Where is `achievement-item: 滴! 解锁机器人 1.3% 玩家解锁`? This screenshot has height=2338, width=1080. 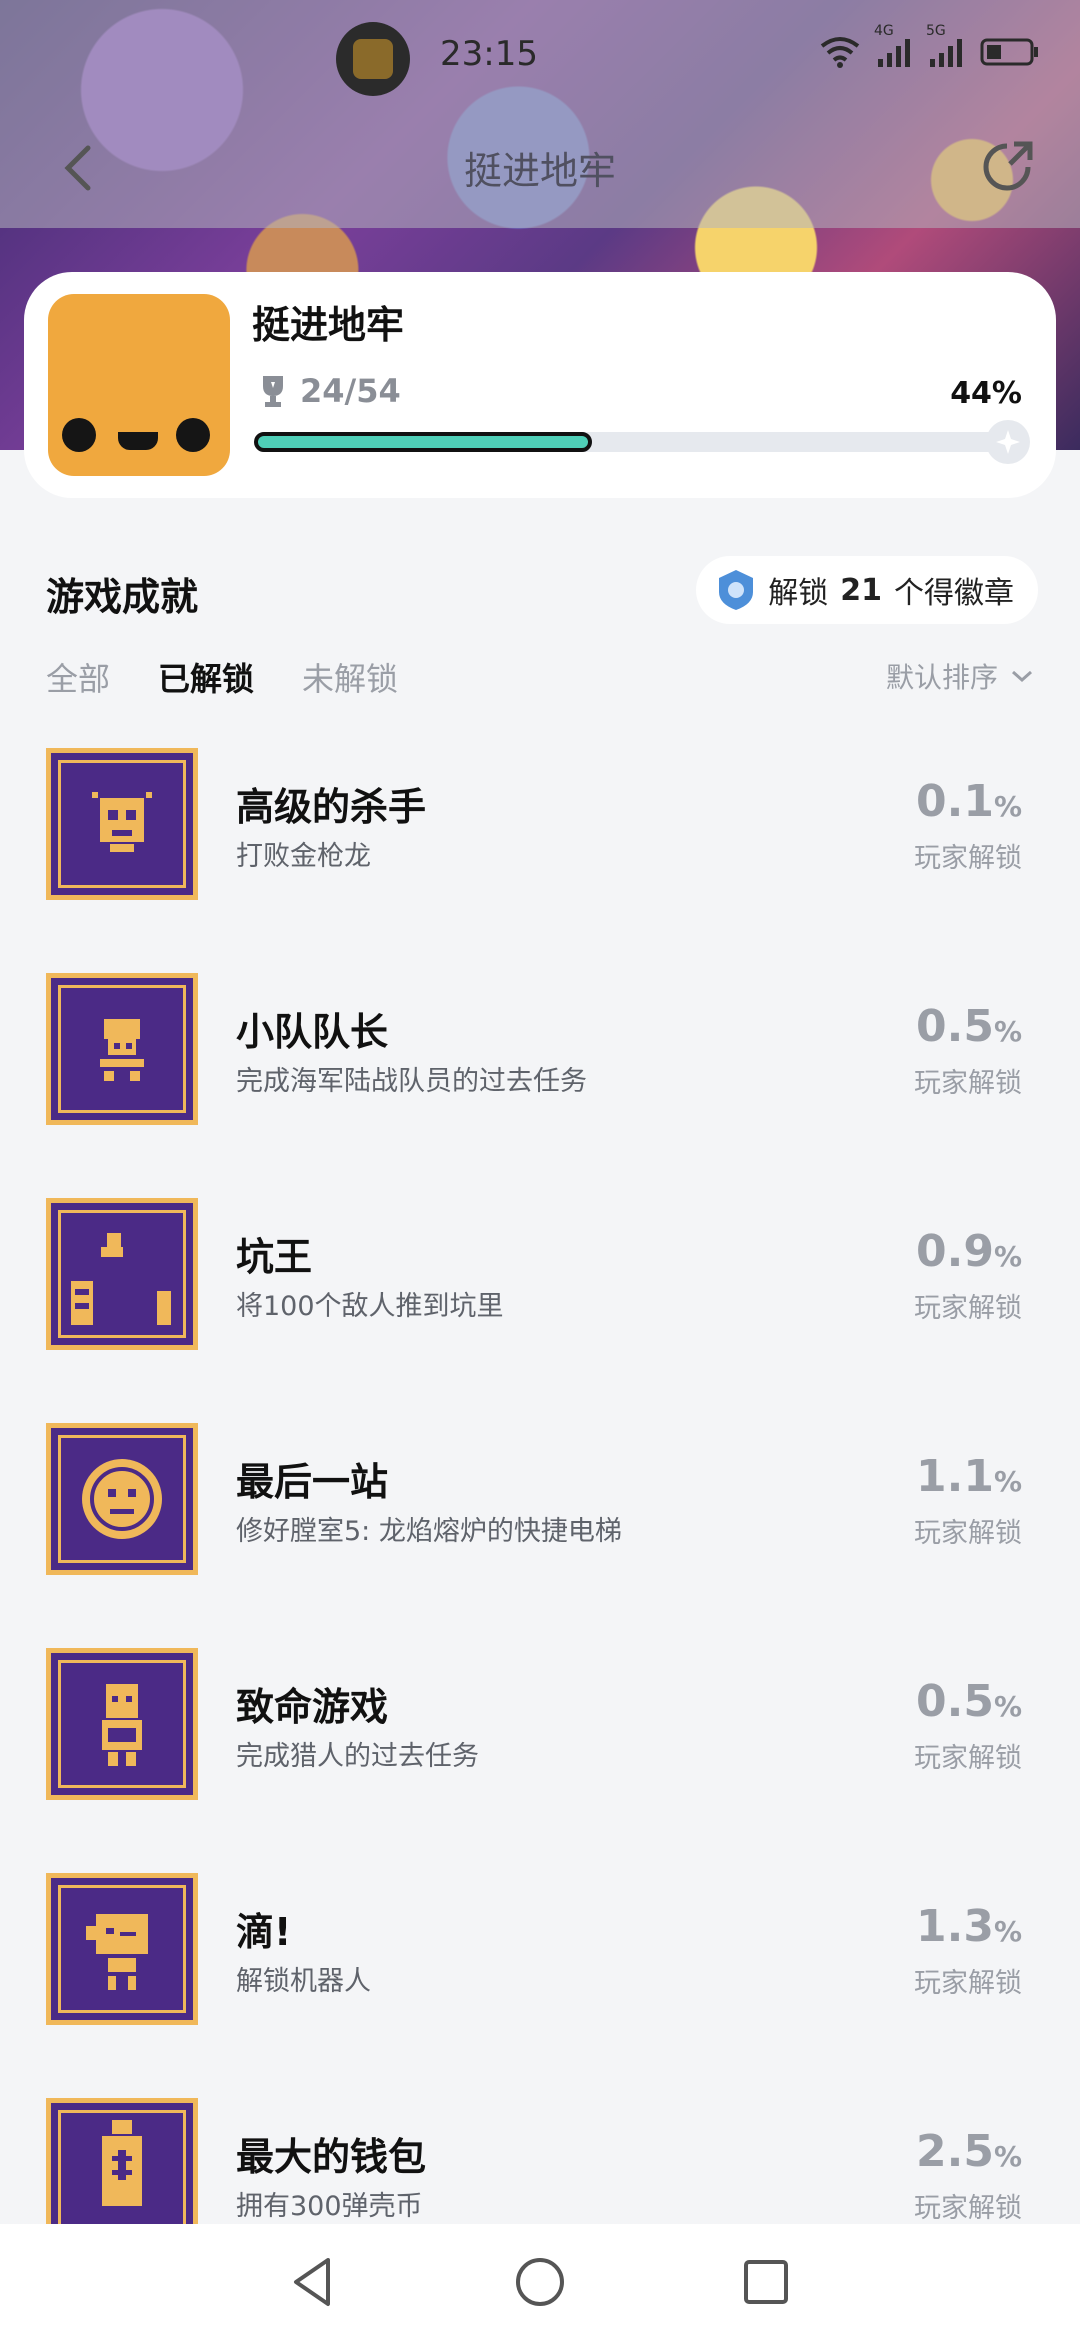
achievement-item: 滴! 解锁机器人 1.3% 玩家解锁 is located at coordinates (540, 1985).